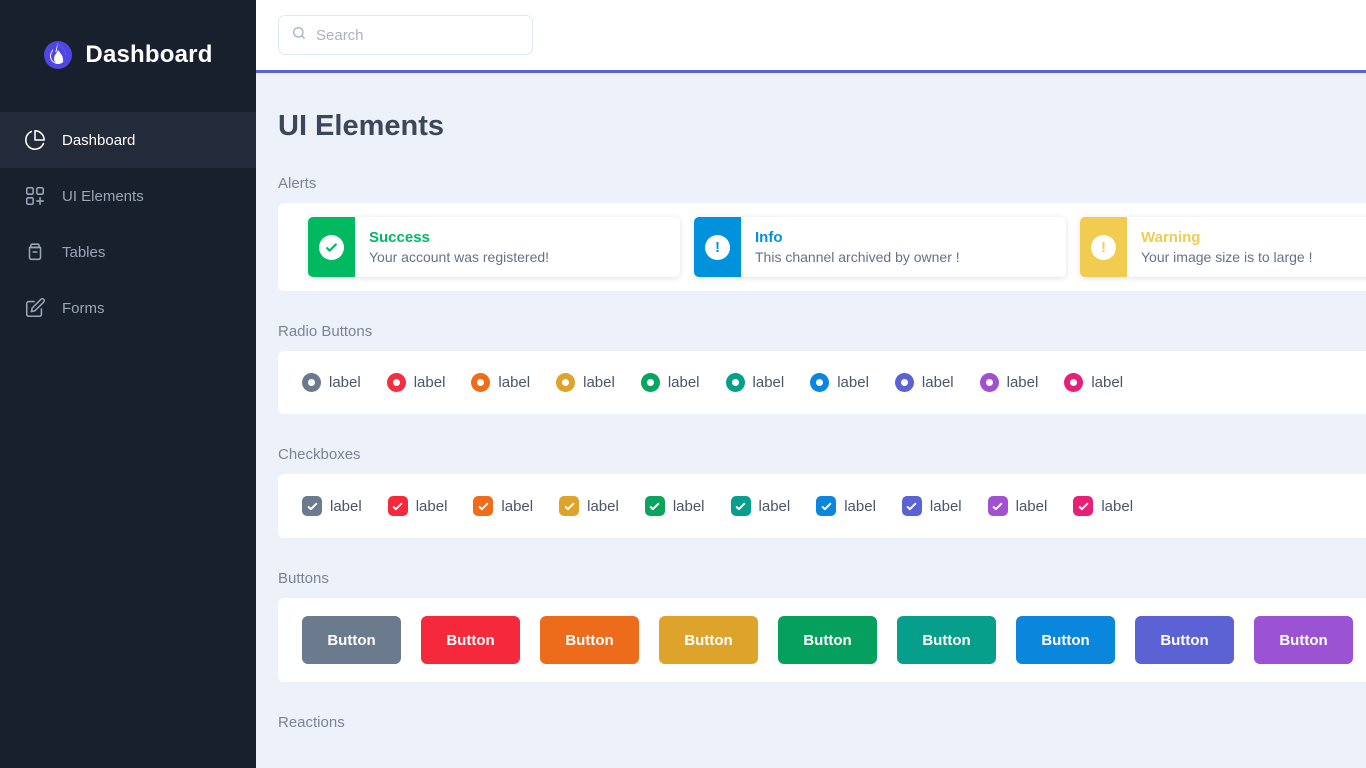 The width and height of the screenshot is (1366, 768). Describe the element at coordinates (1227, 257) in the screenshot. I see `alert-text: Your image size is to large !` at that location.